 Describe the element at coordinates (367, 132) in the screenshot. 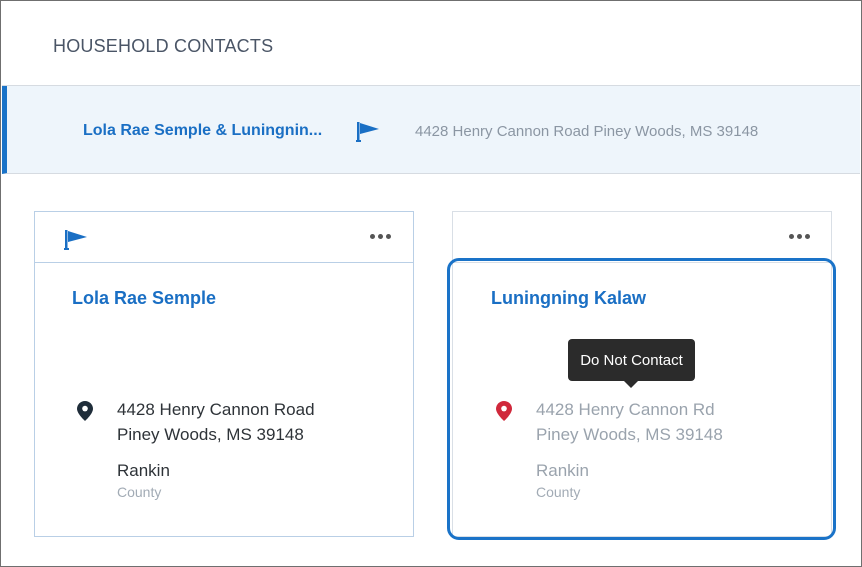

I see `flag-icon` at that location.